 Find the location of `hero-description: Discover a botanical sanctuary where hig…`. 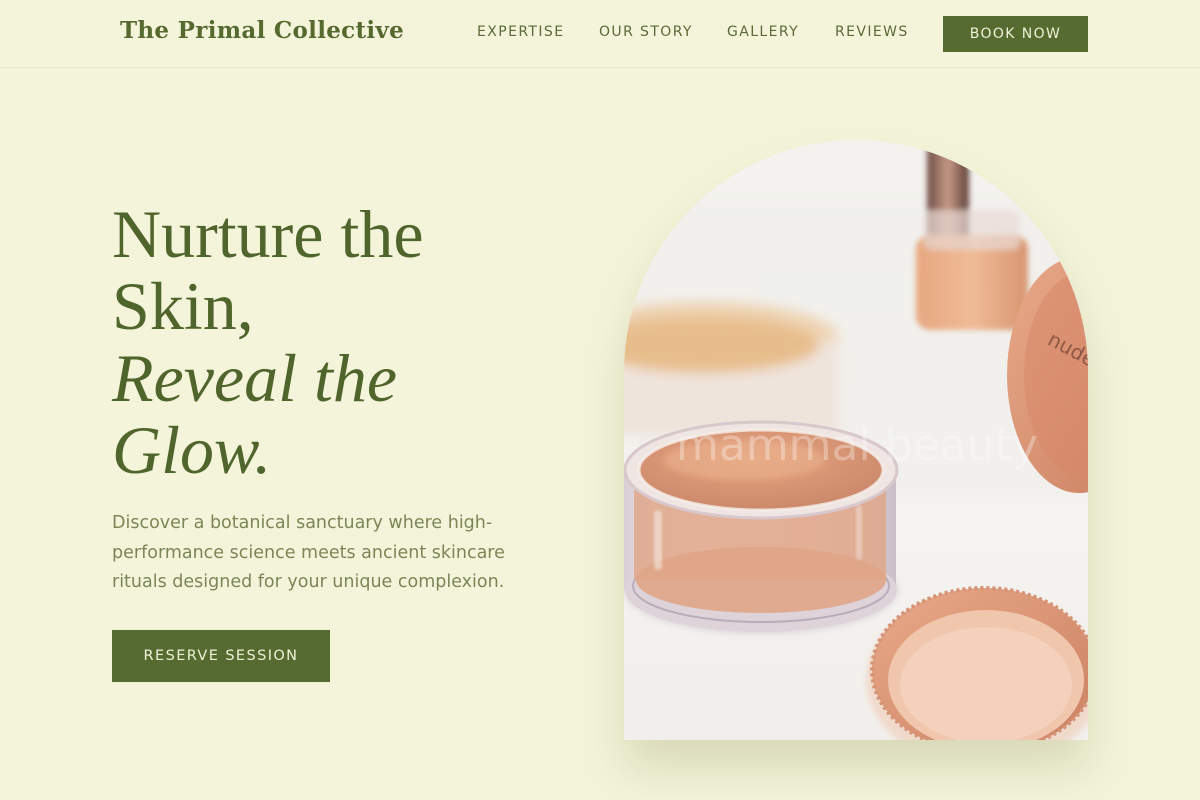

hero-description: Discover a botanical sanctuary where hig… is located at coordinates (308, 552).